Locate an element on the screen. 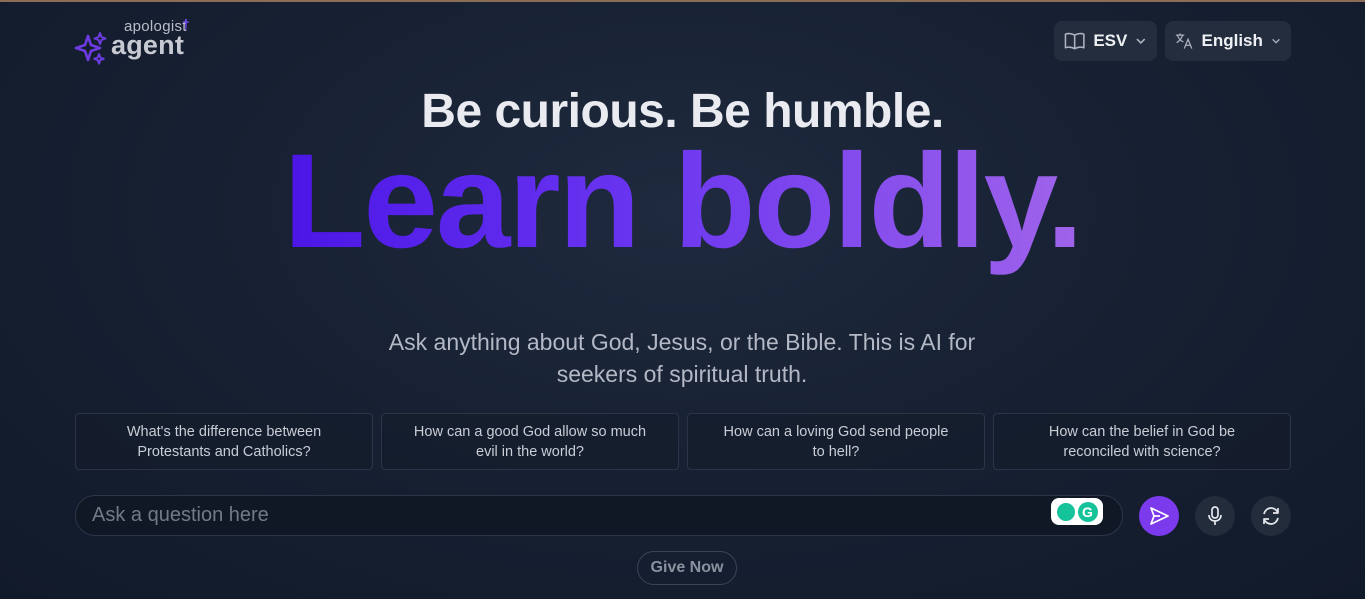 This screenshot has width=1365, height=599. refresh-button is located at coordinates (1271, 516).